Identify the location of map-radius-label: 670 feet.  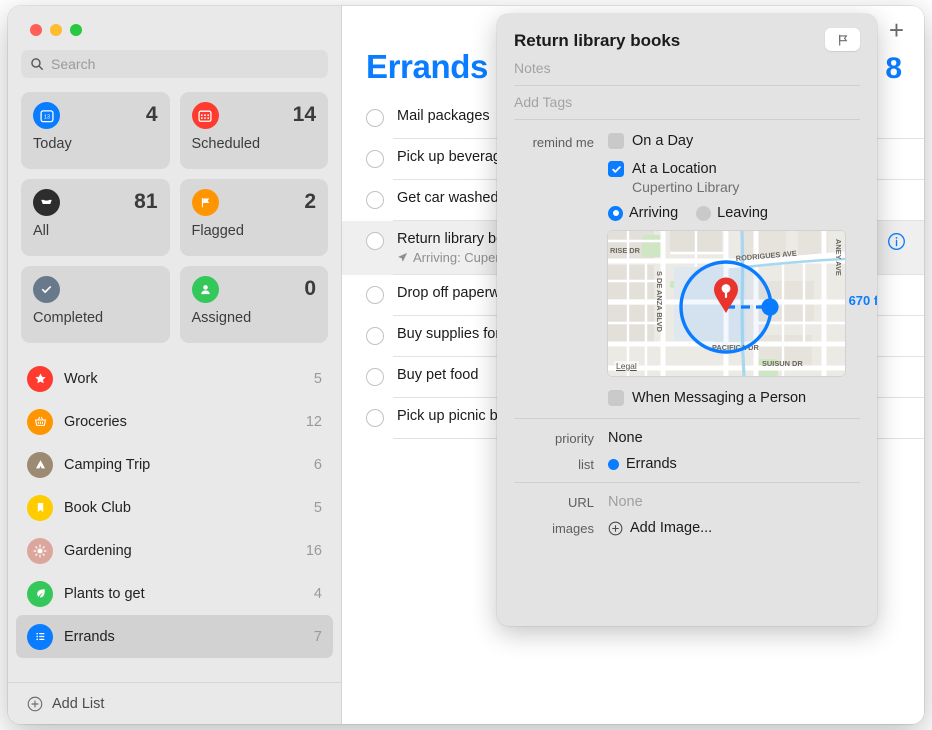
(862, 300).